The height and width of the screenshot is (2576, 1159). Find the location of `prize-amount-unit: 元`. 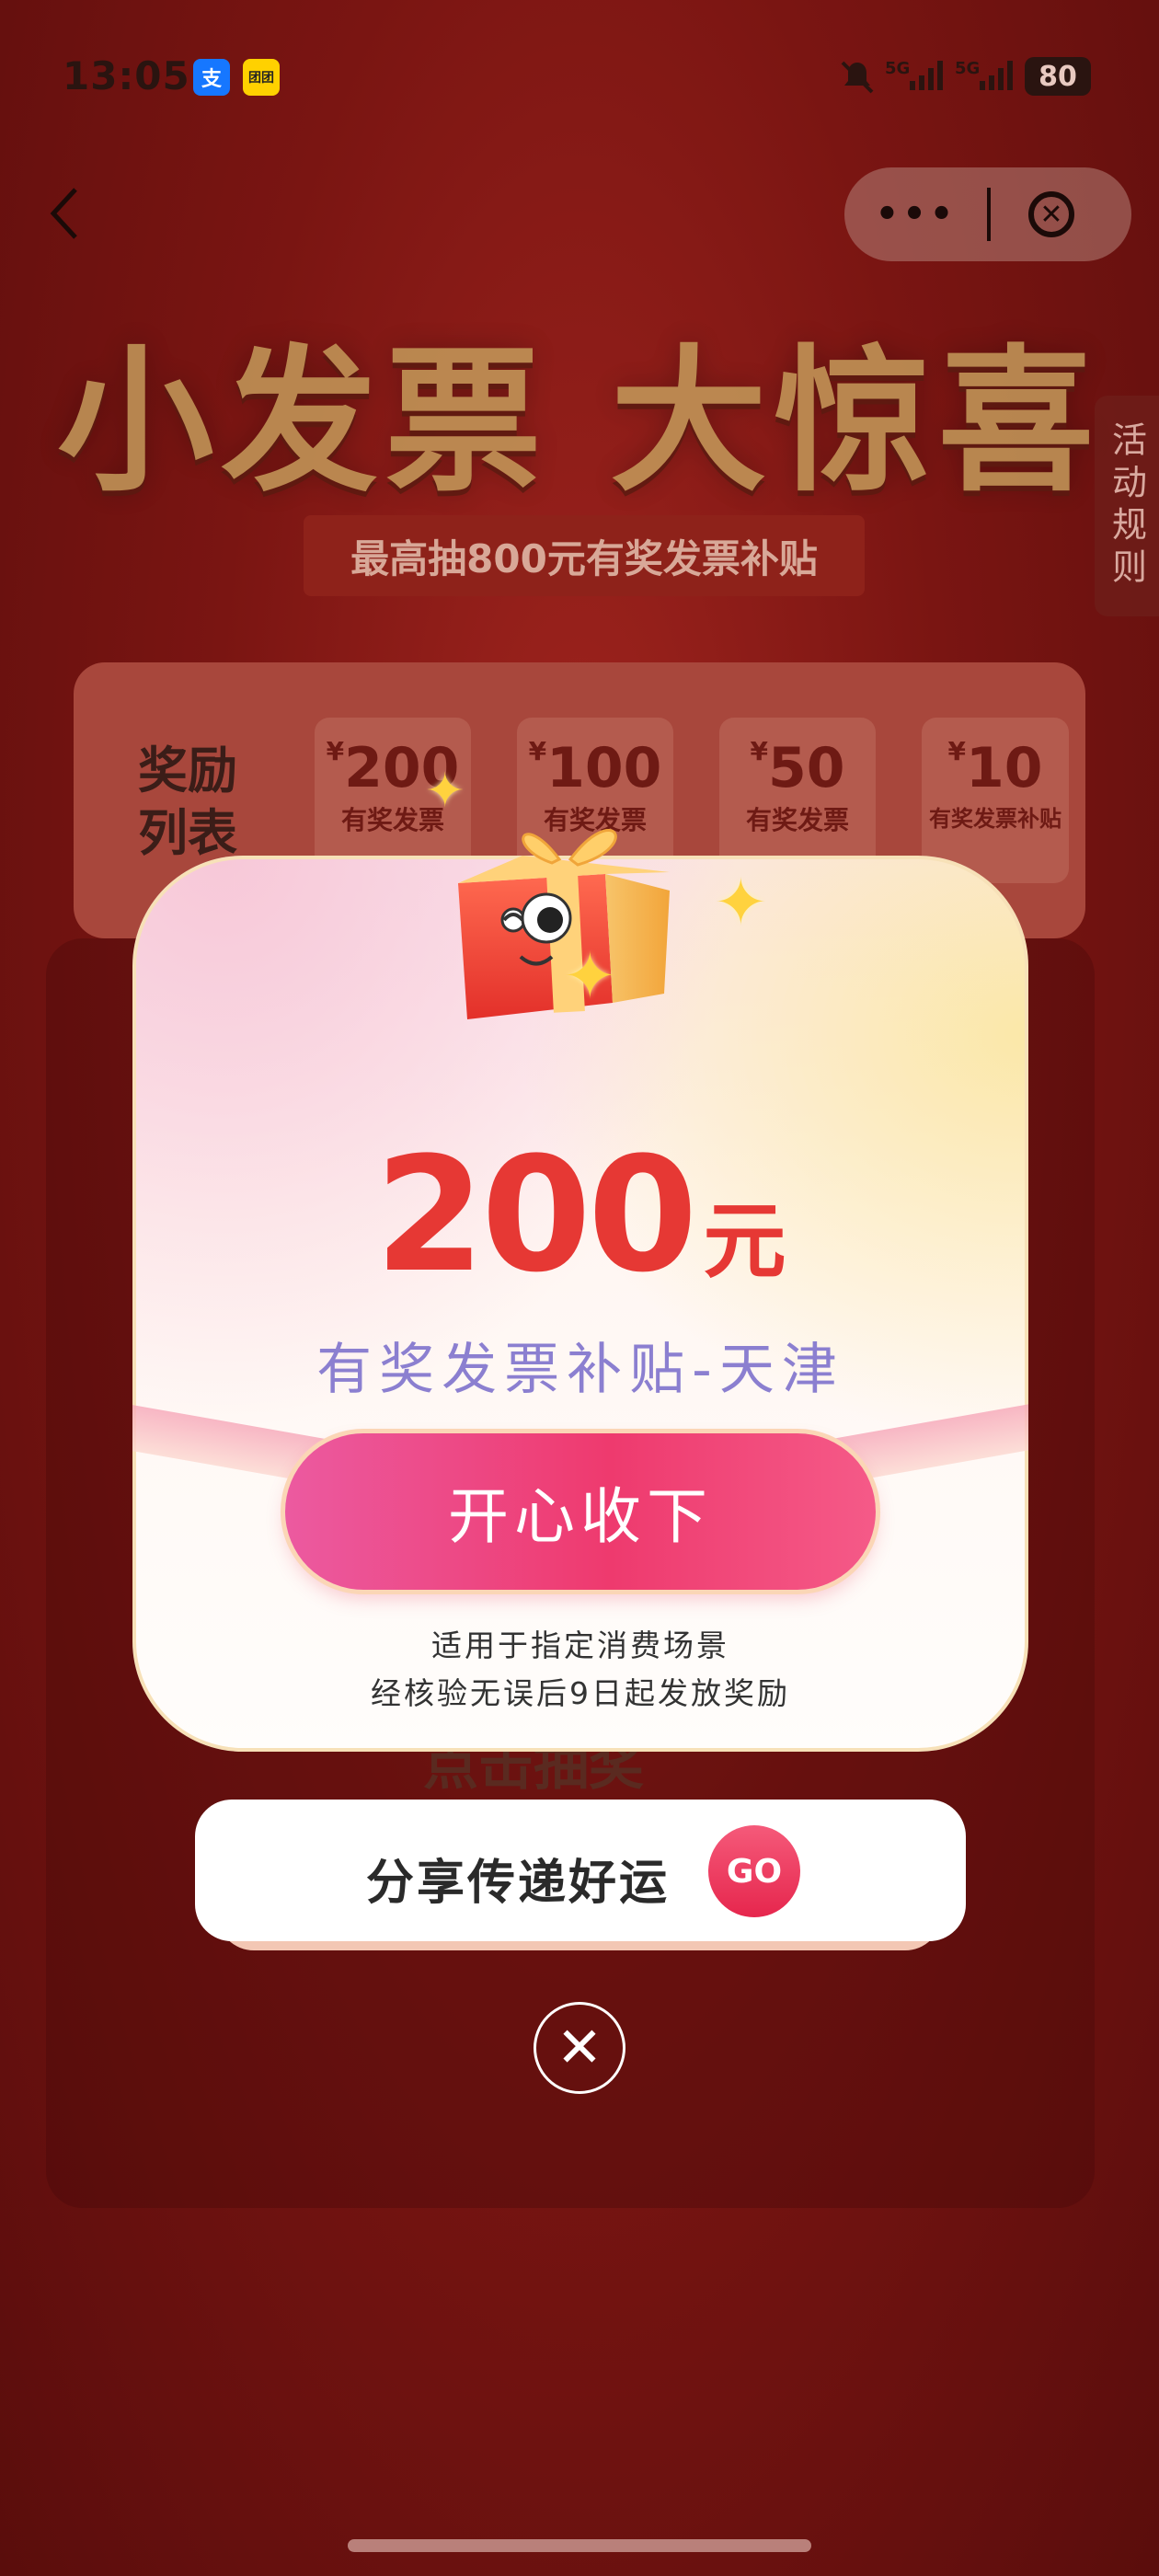

prize-amount-unit: 元 is located at coordinates (744, 1241).